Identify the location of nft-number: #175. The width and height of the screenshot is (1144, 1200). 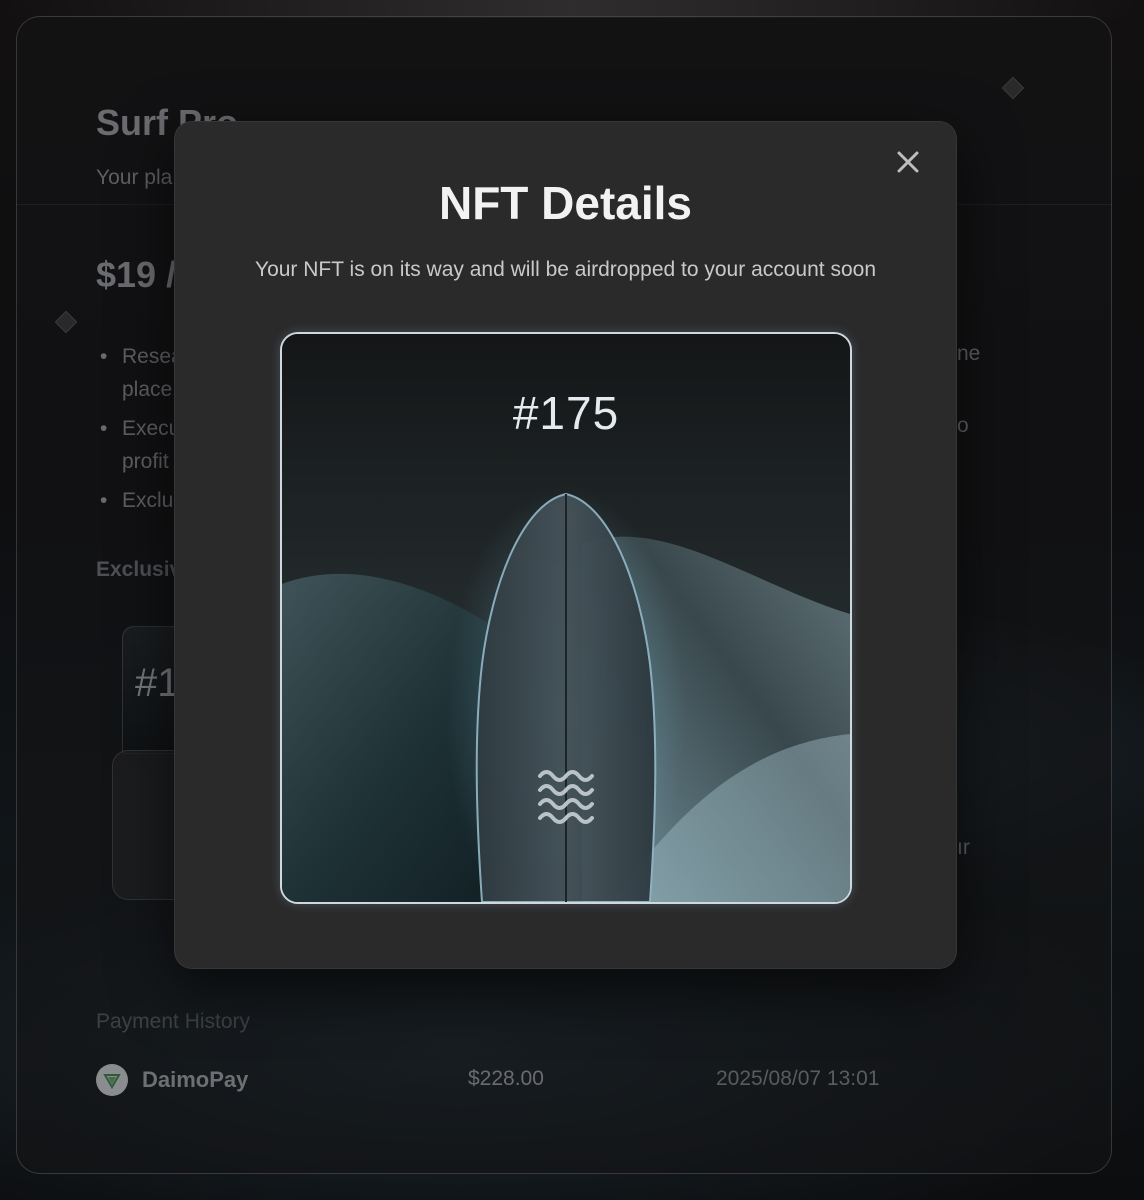
(566, 413).